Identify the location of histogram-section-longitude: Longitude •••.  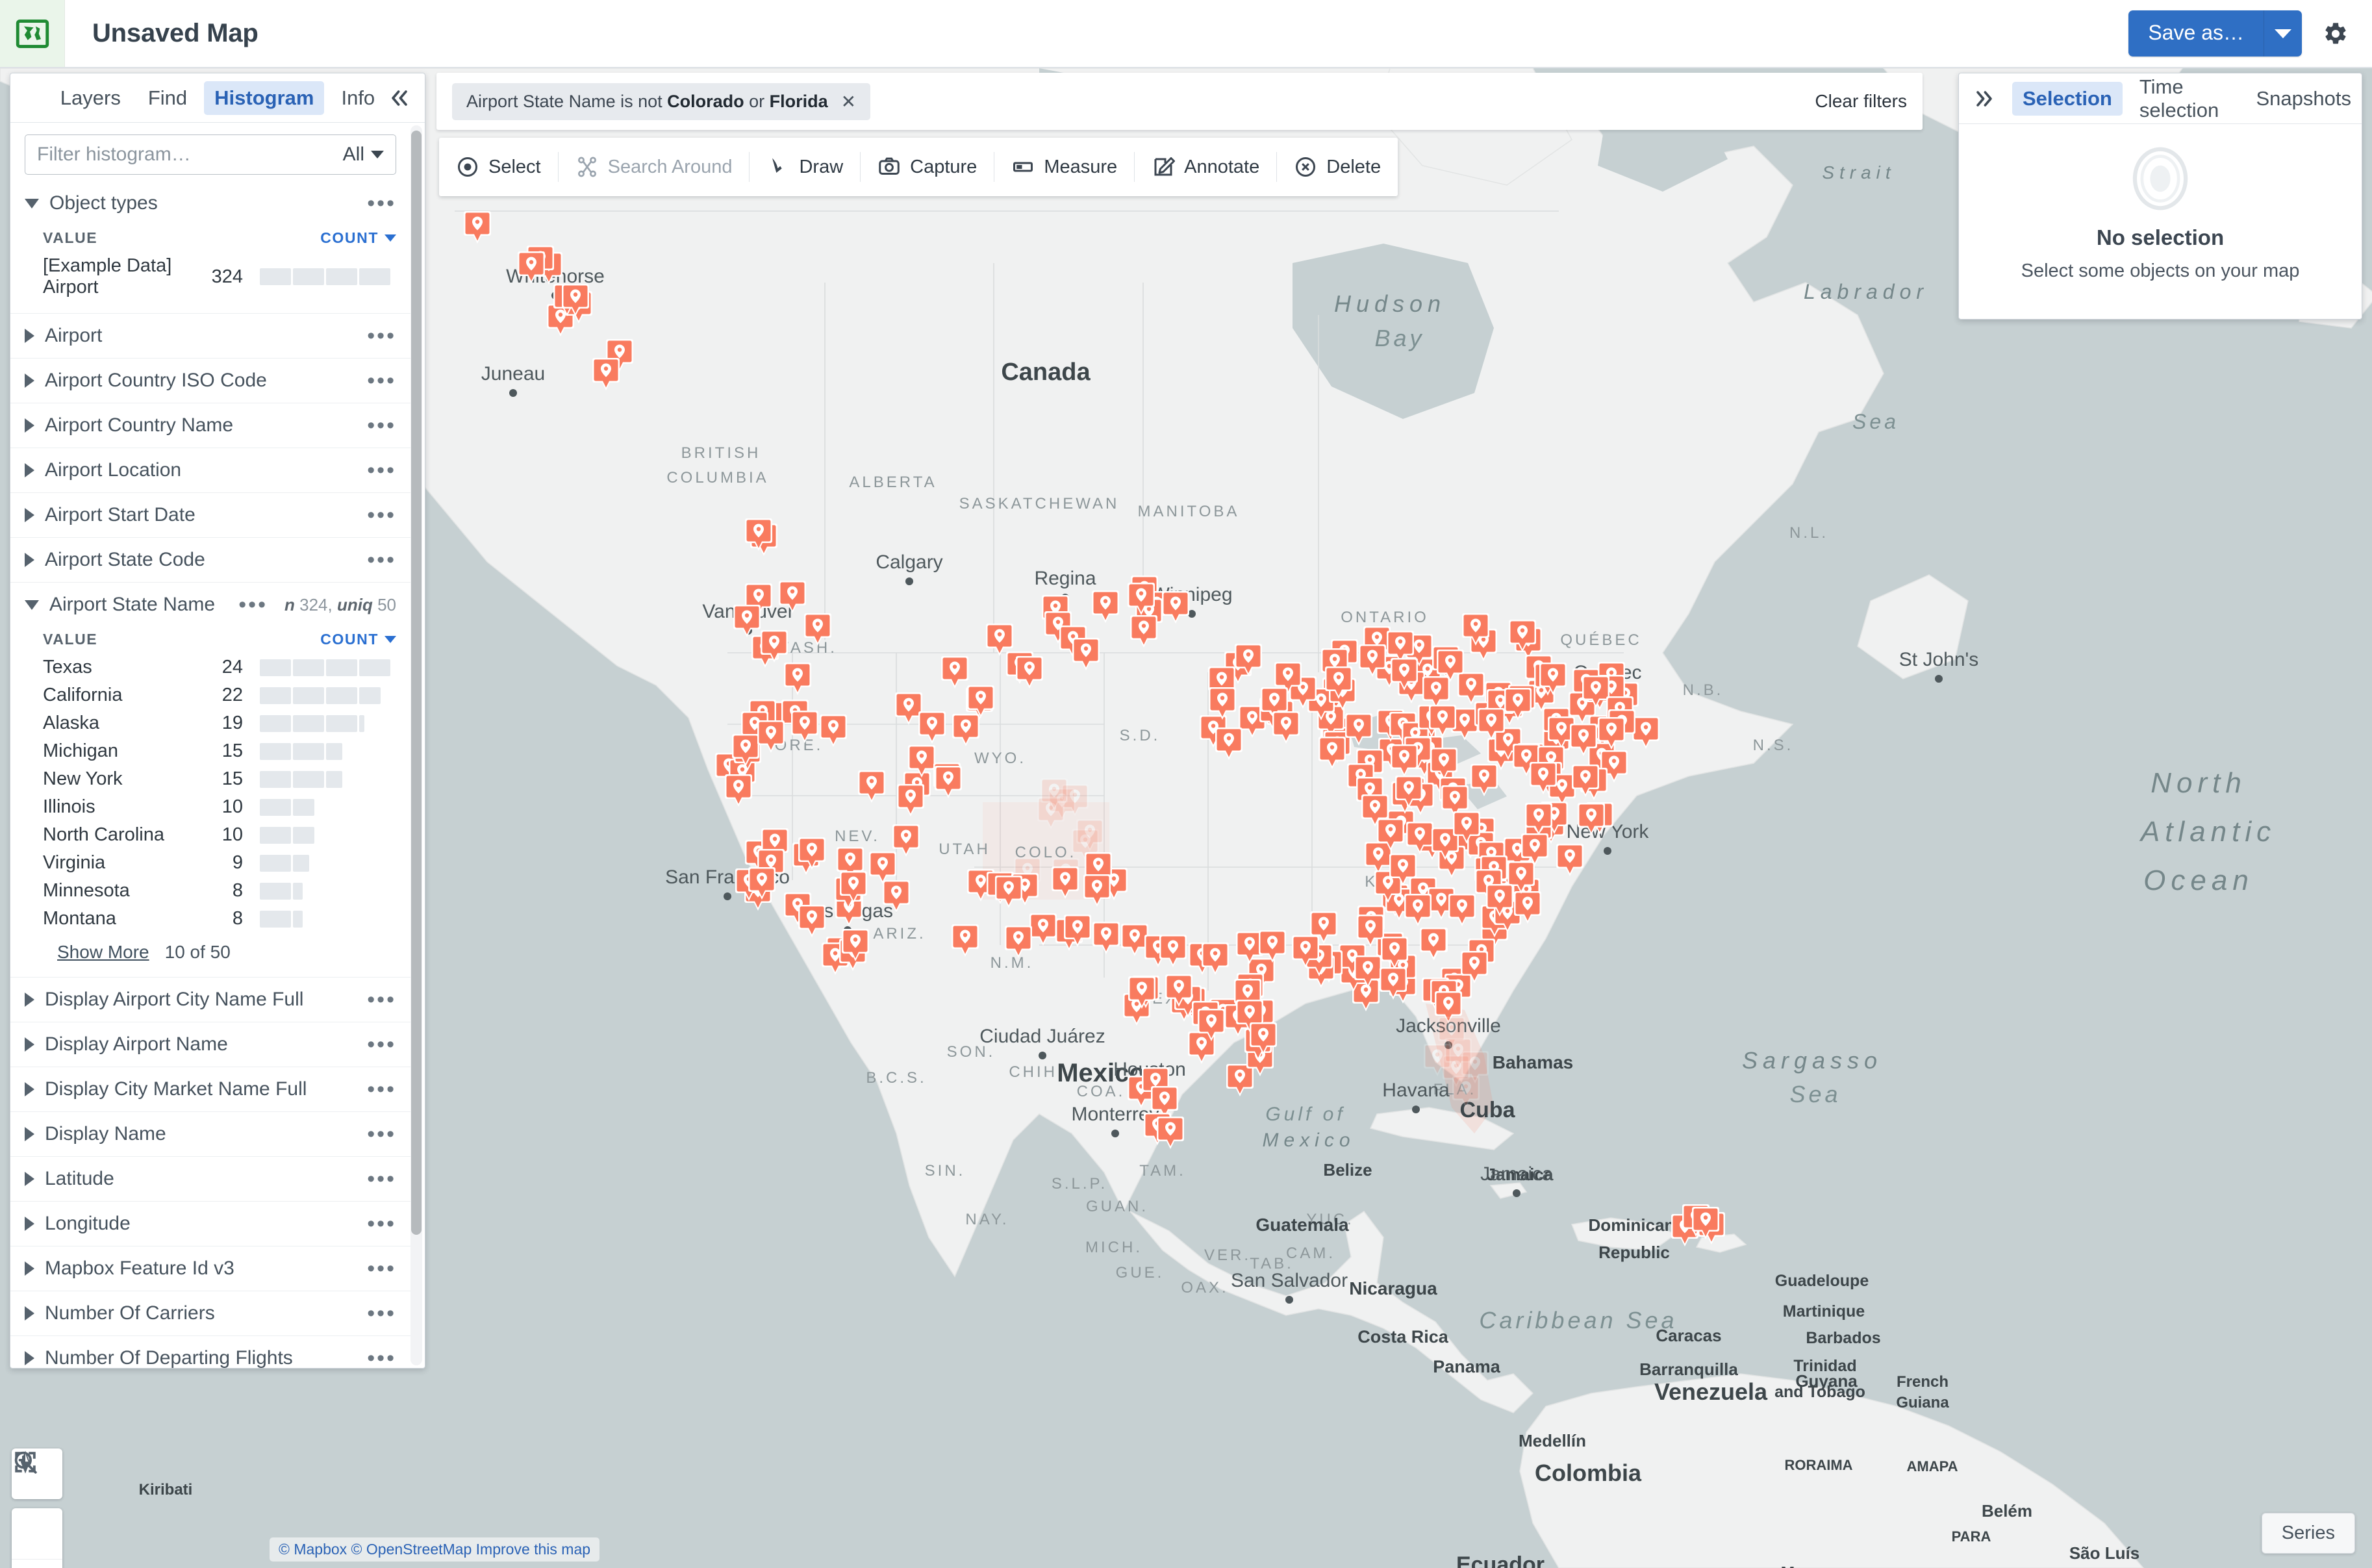
(210, 1223).